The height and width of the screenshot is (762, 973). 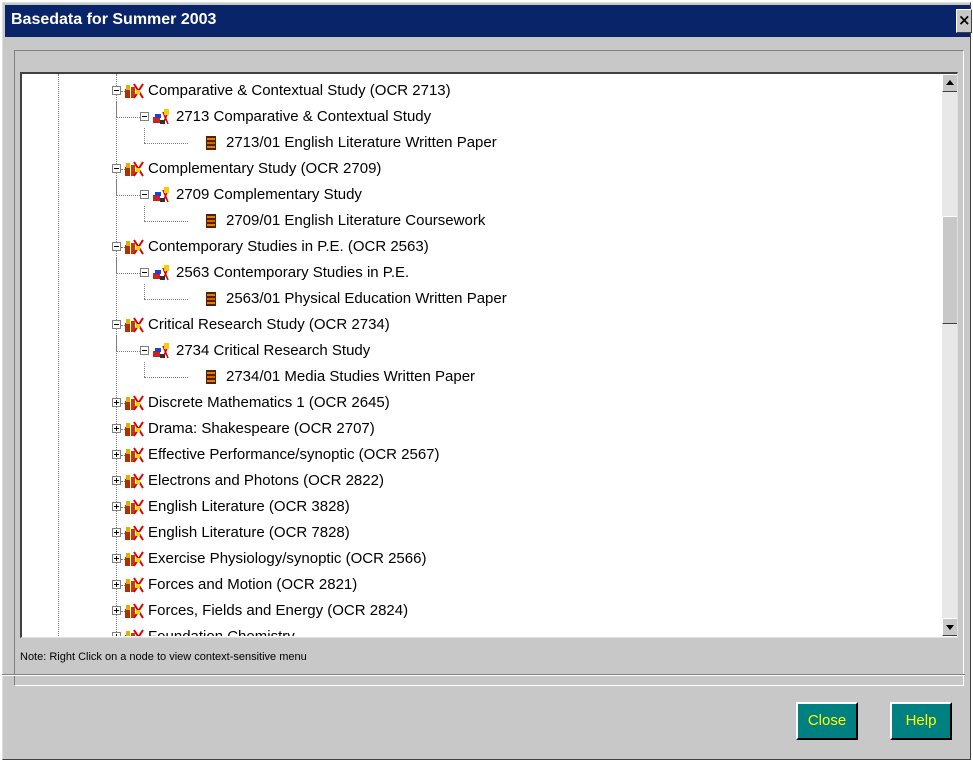 I want to click on tree-node-level-0: Forces, Fields and Energy (OCR 2824), so click(x=472, y=612).